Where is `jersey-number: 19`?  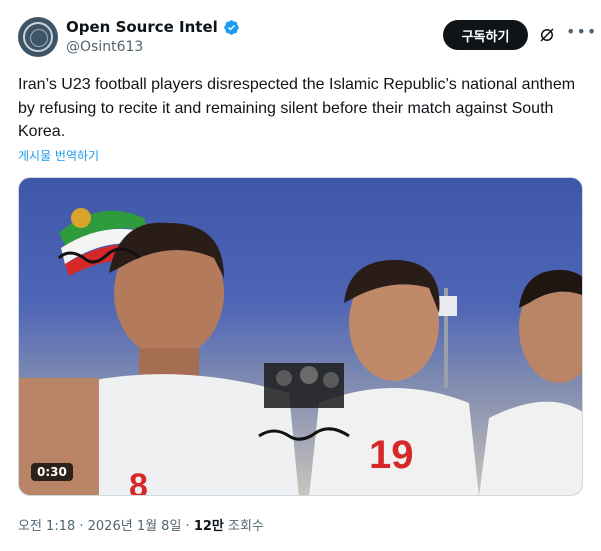
jersey-number: 19 is located at coordinates (391, 455).